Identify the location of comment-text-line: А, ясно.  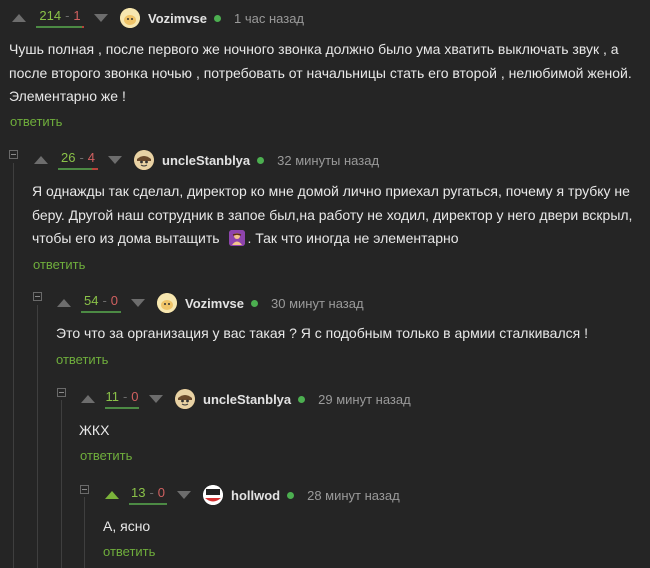
(127, 526).